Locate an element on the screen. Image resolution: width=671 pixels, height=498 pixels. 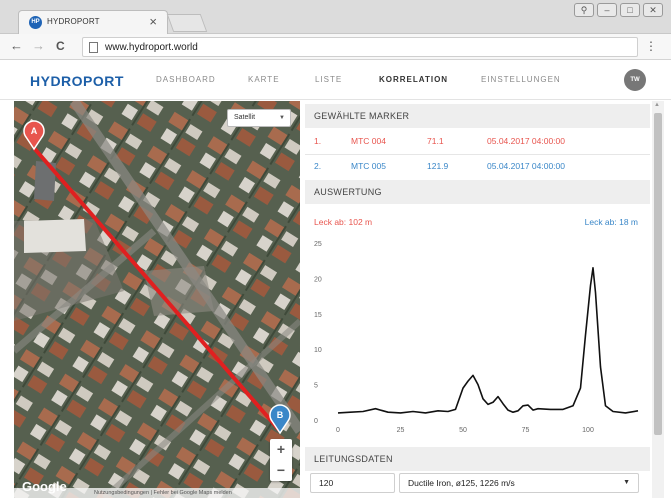
scroll-up-icon: ▲ is located at coordinates (657, 105).